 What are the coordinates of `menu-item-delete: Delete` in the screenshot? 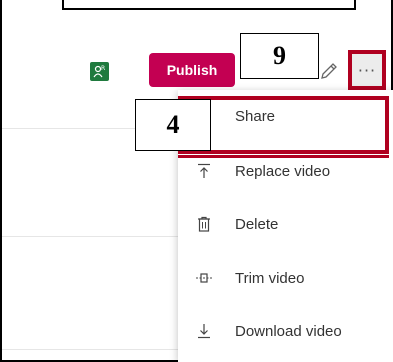 It's located at (285, 224).